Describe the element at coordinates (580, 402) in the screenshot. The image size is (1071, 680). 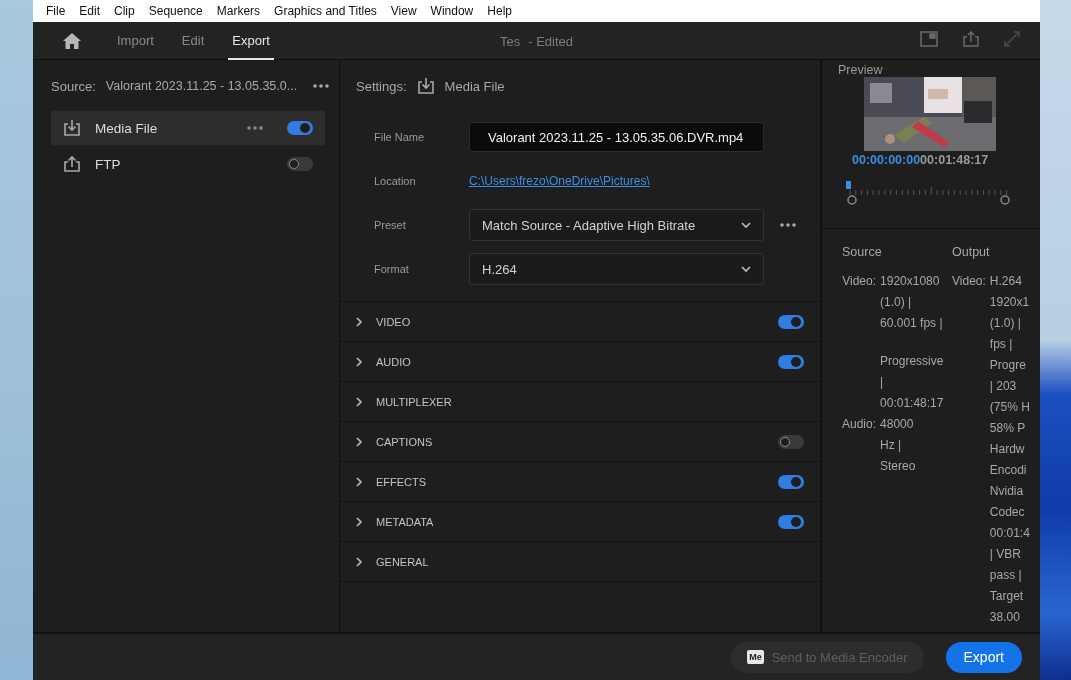
I see `section-header: MULTIPLEXER` at that location.